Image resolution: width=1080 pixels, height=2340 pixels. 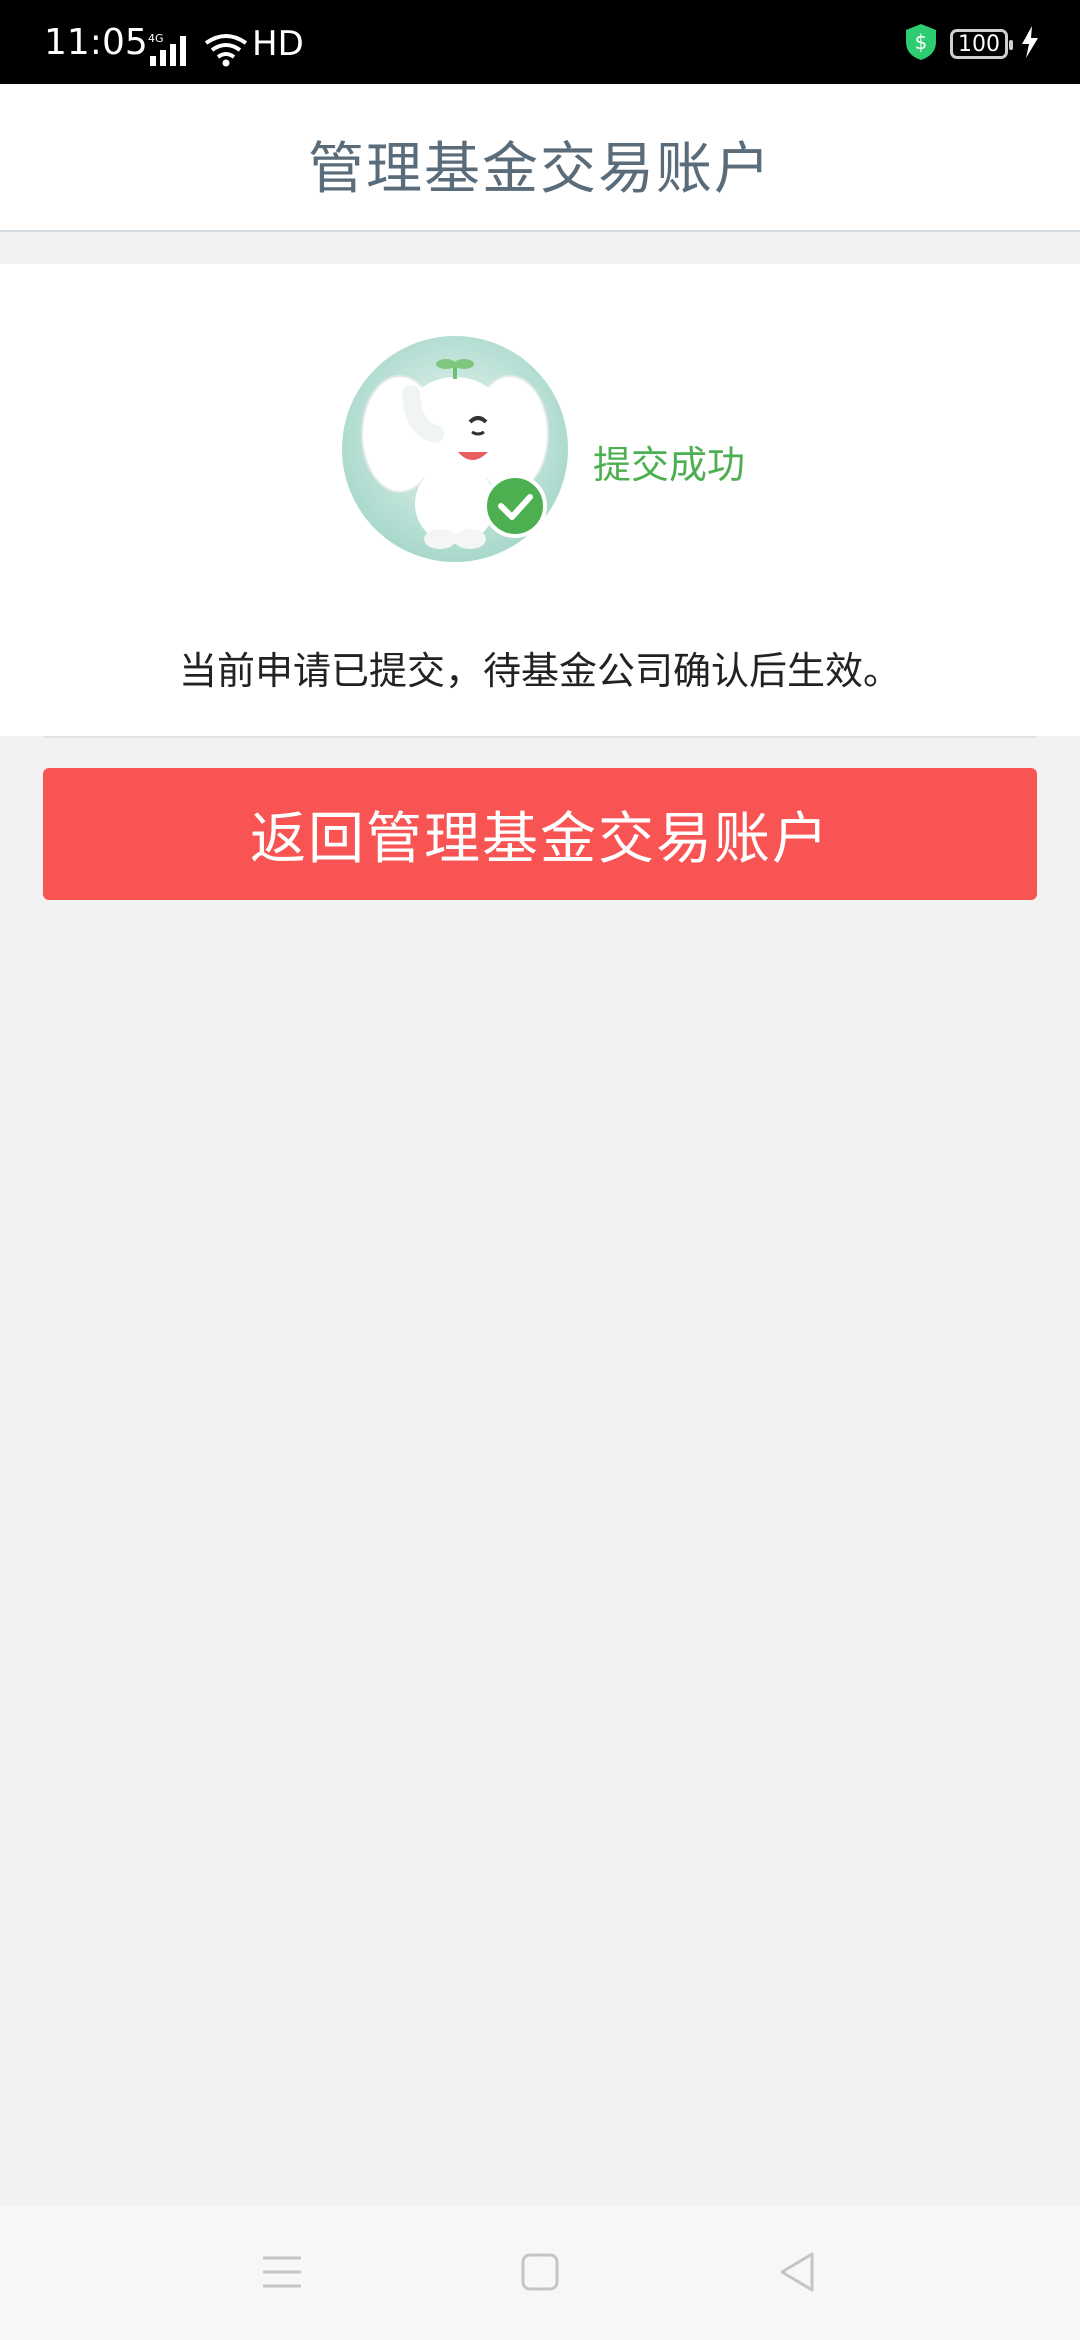 I want to click on home-icon, so click(x=540, y=2272).